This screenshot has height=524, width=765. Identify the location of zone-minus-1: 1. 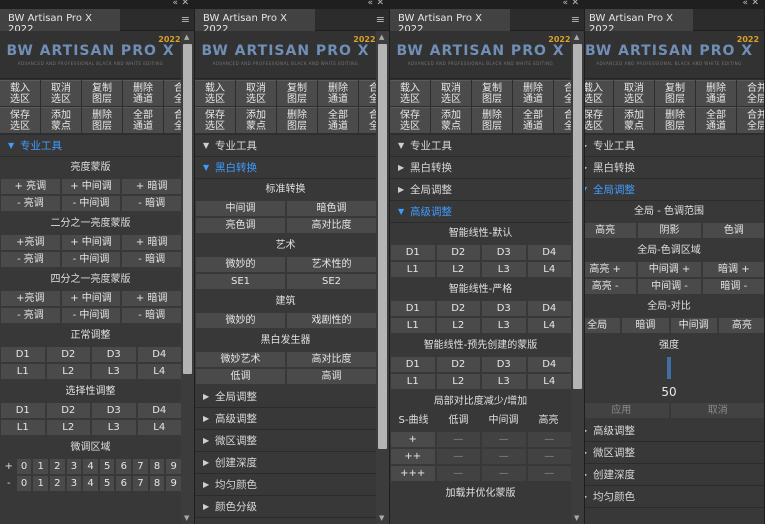
(40, 483).